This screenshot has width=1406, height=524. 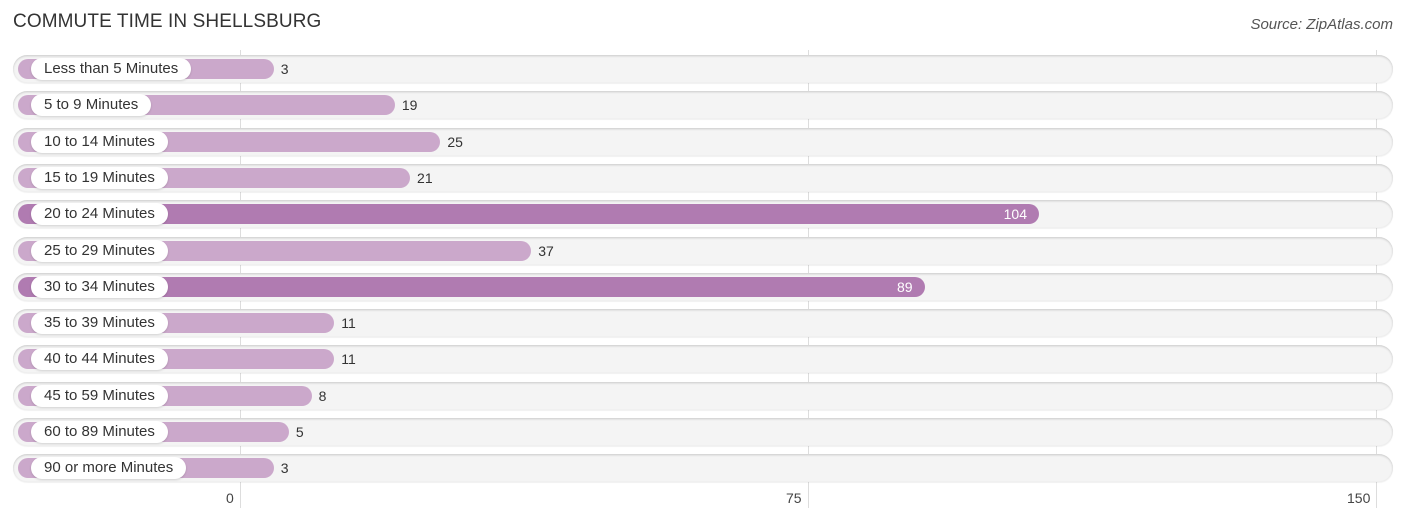 I want to click on category-label: 40 to 44 Minutes, so click(x=99, y=359).